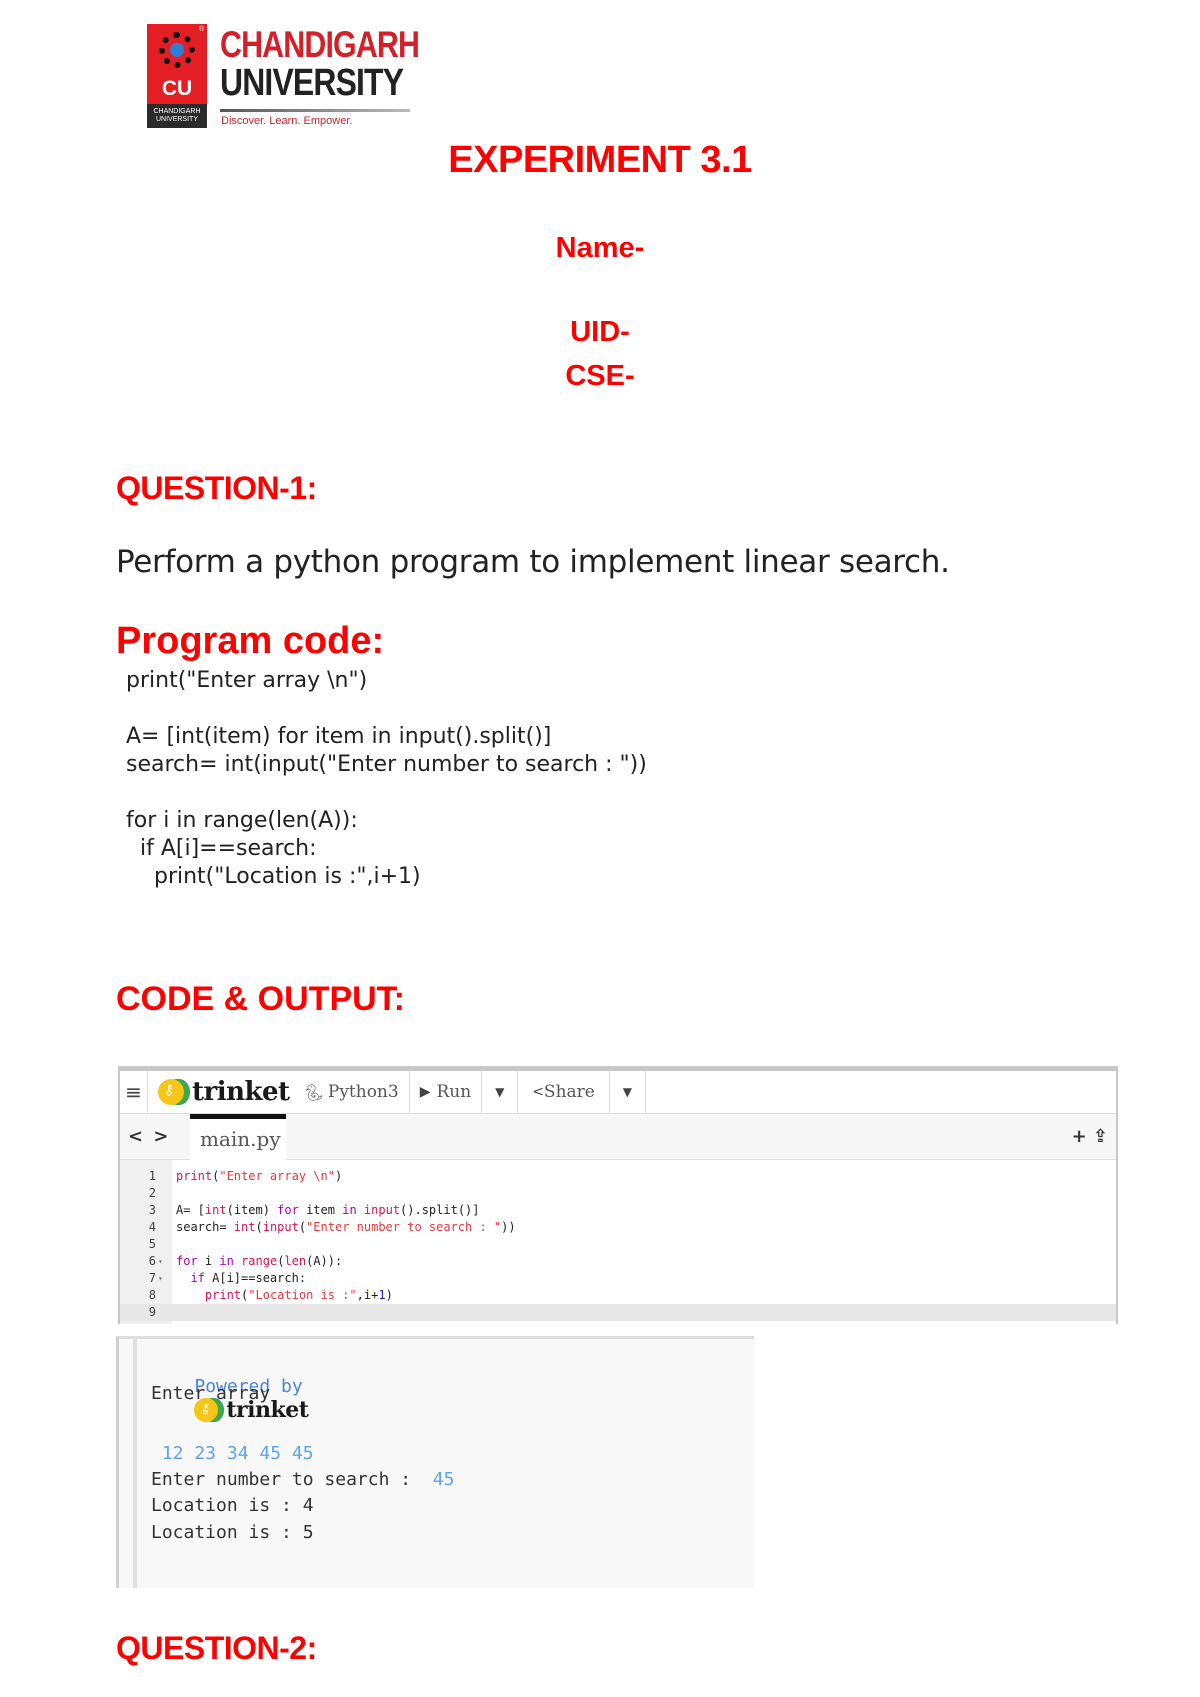 This screenshot has height=1697, width=1200. I want to click on code-line: 1 print("Enter array \n"), so click(618, 1176).